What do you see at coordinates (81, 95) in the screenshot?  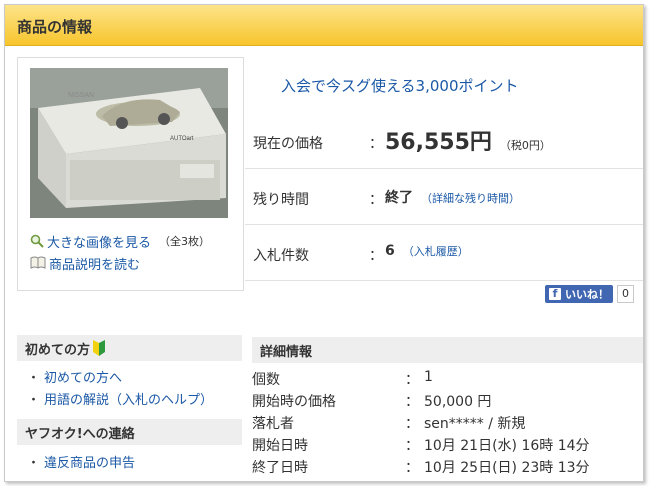 I see `box-brand-text: NISSAN` at bounding box center [81, 95].